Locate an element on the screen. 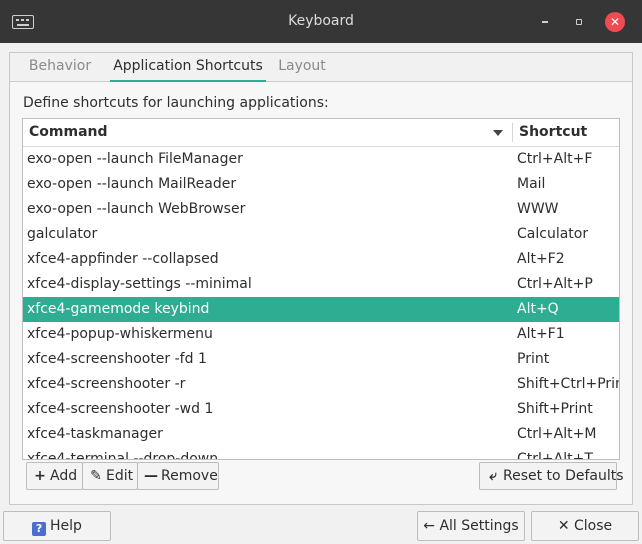  table-row: exo-open --launch MailReader Mail is located at coordinates (321, 184).